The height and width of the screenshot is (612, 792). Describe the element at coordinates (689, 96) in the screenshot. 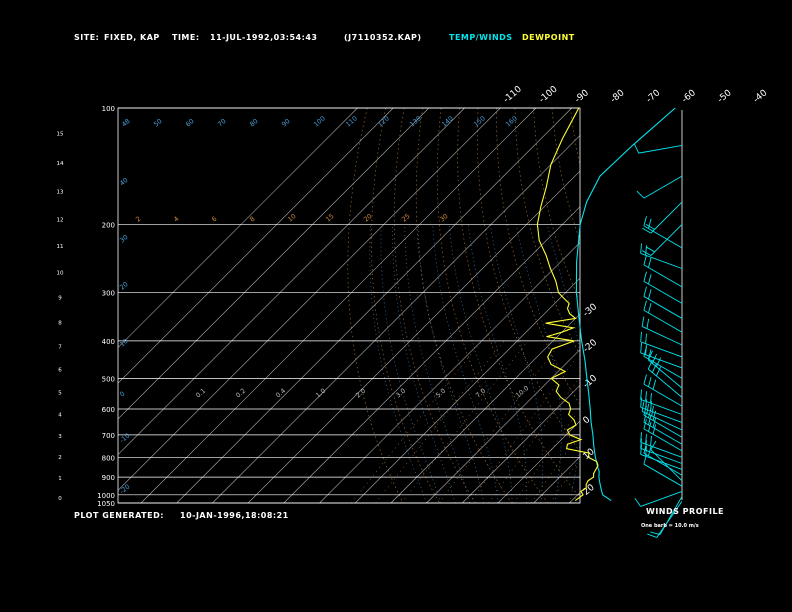

I see `temperature-top-label: -60` at that location.